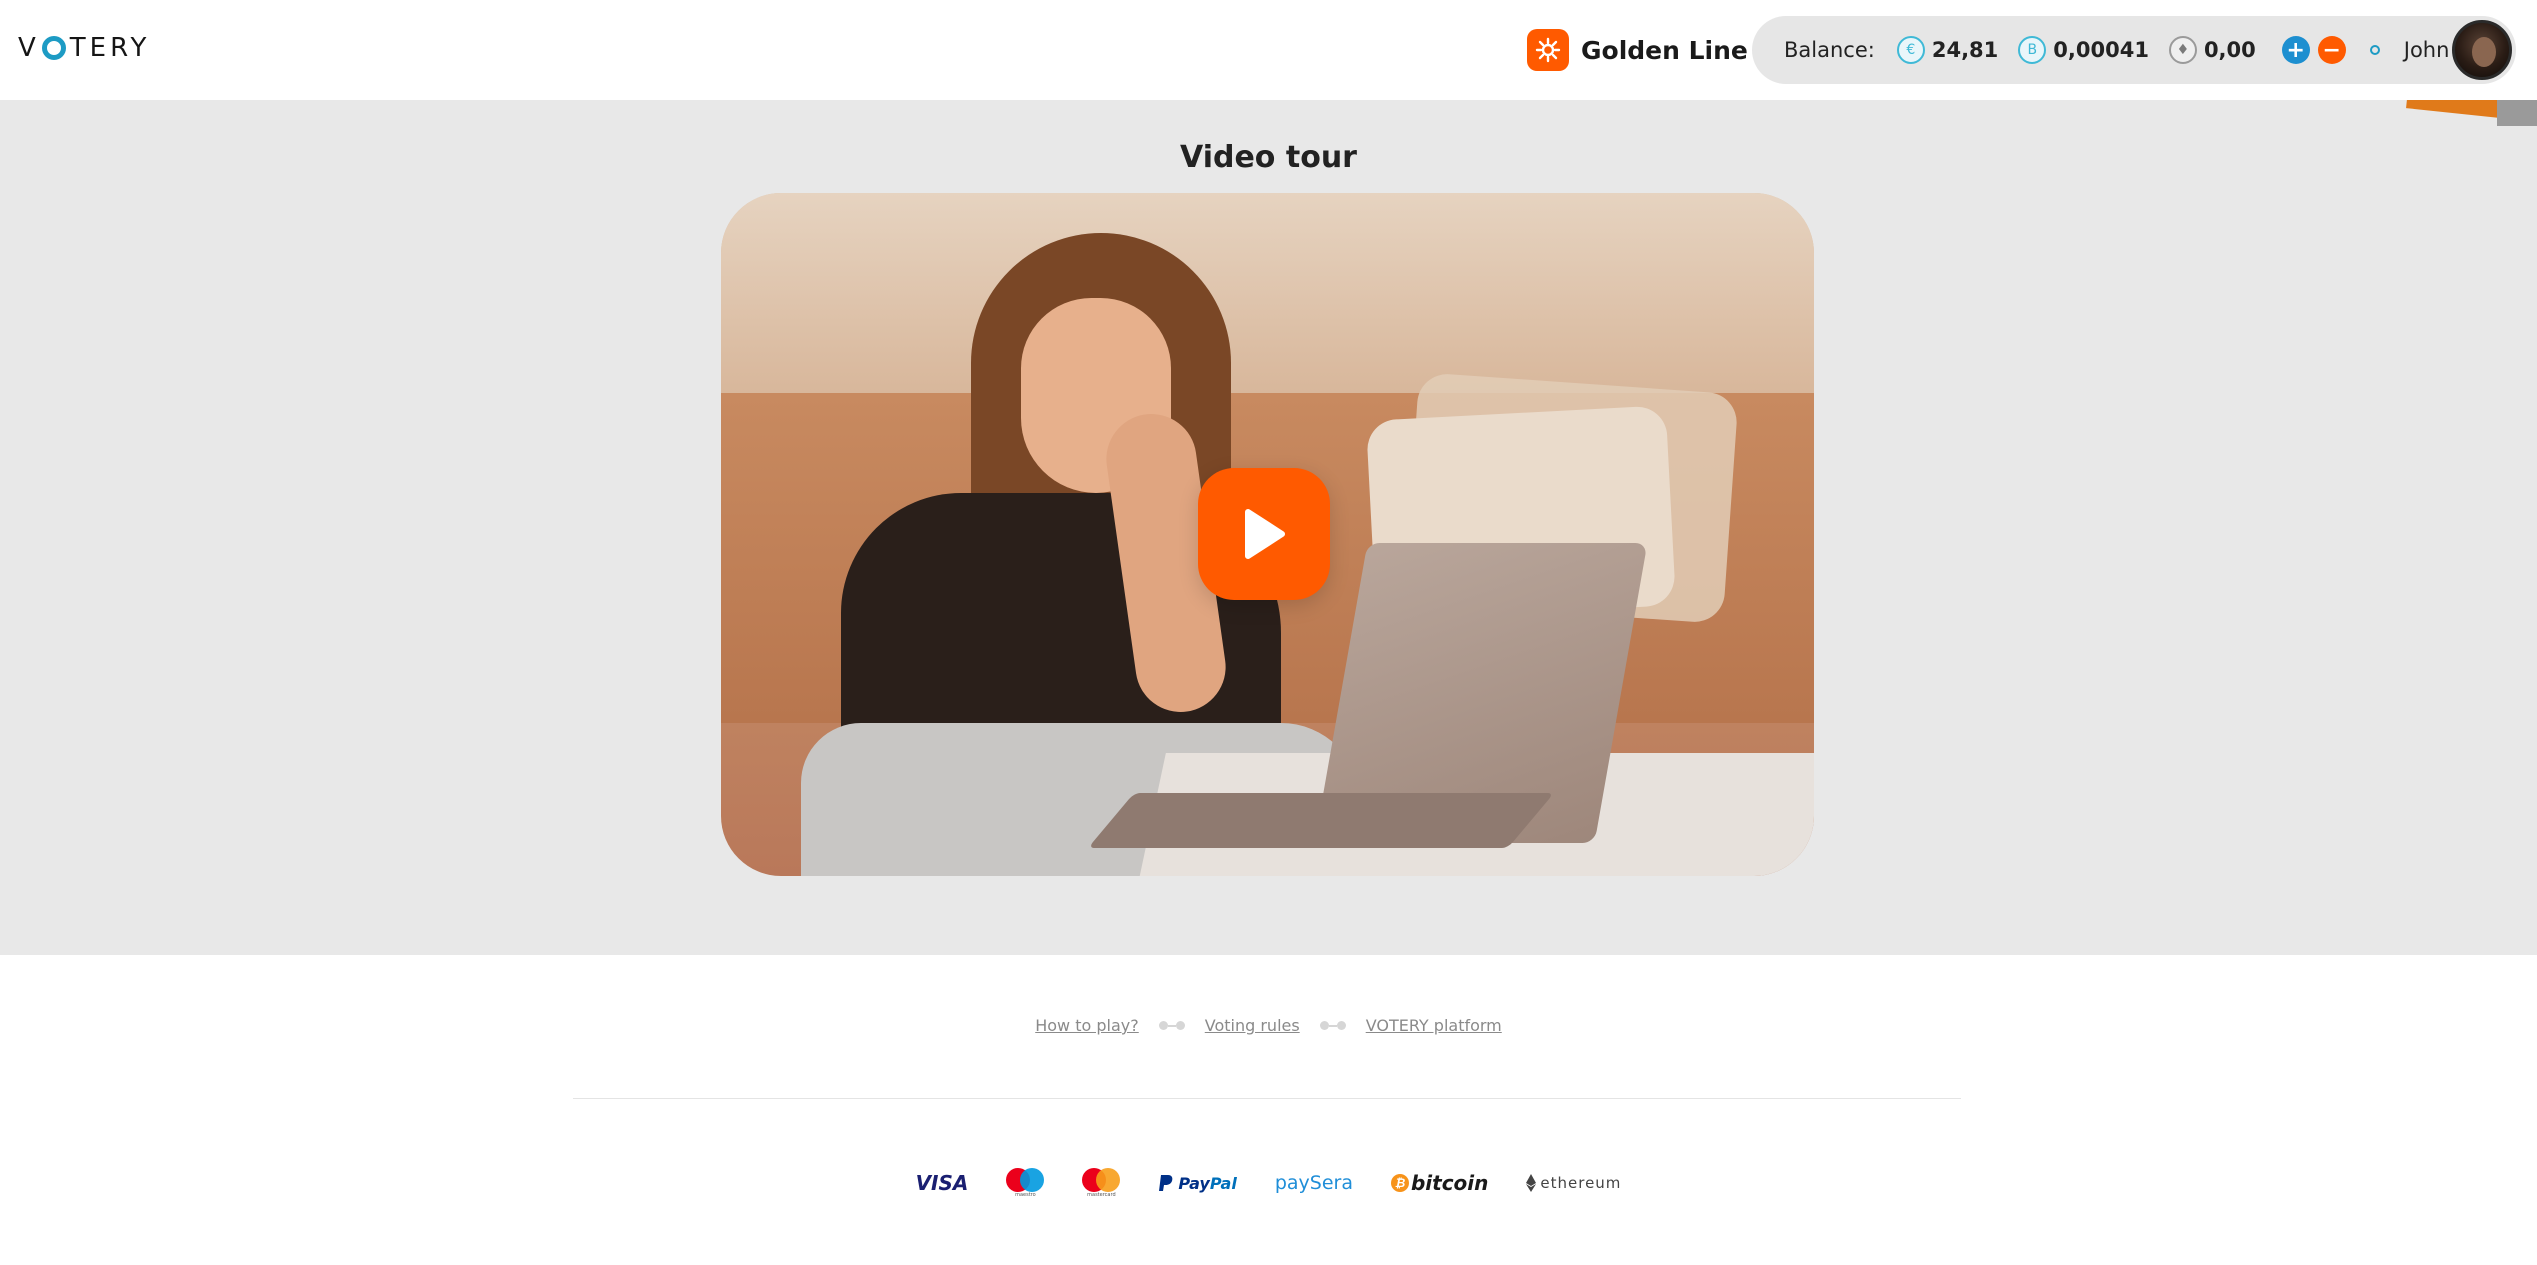 This screenshot has height=1265, width=2537. I want to click on balance-eth: ♦ 0,00, so click(2212, 50).